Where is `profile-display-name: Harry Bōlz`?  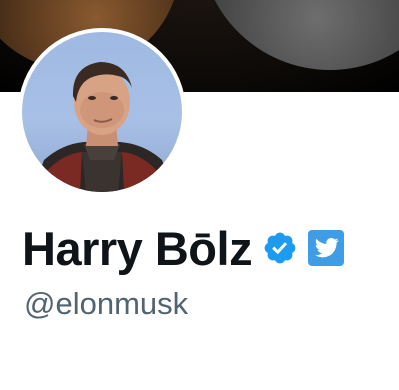
profile-display-name: Harry Bōlz is located at coordinates (137, 248).